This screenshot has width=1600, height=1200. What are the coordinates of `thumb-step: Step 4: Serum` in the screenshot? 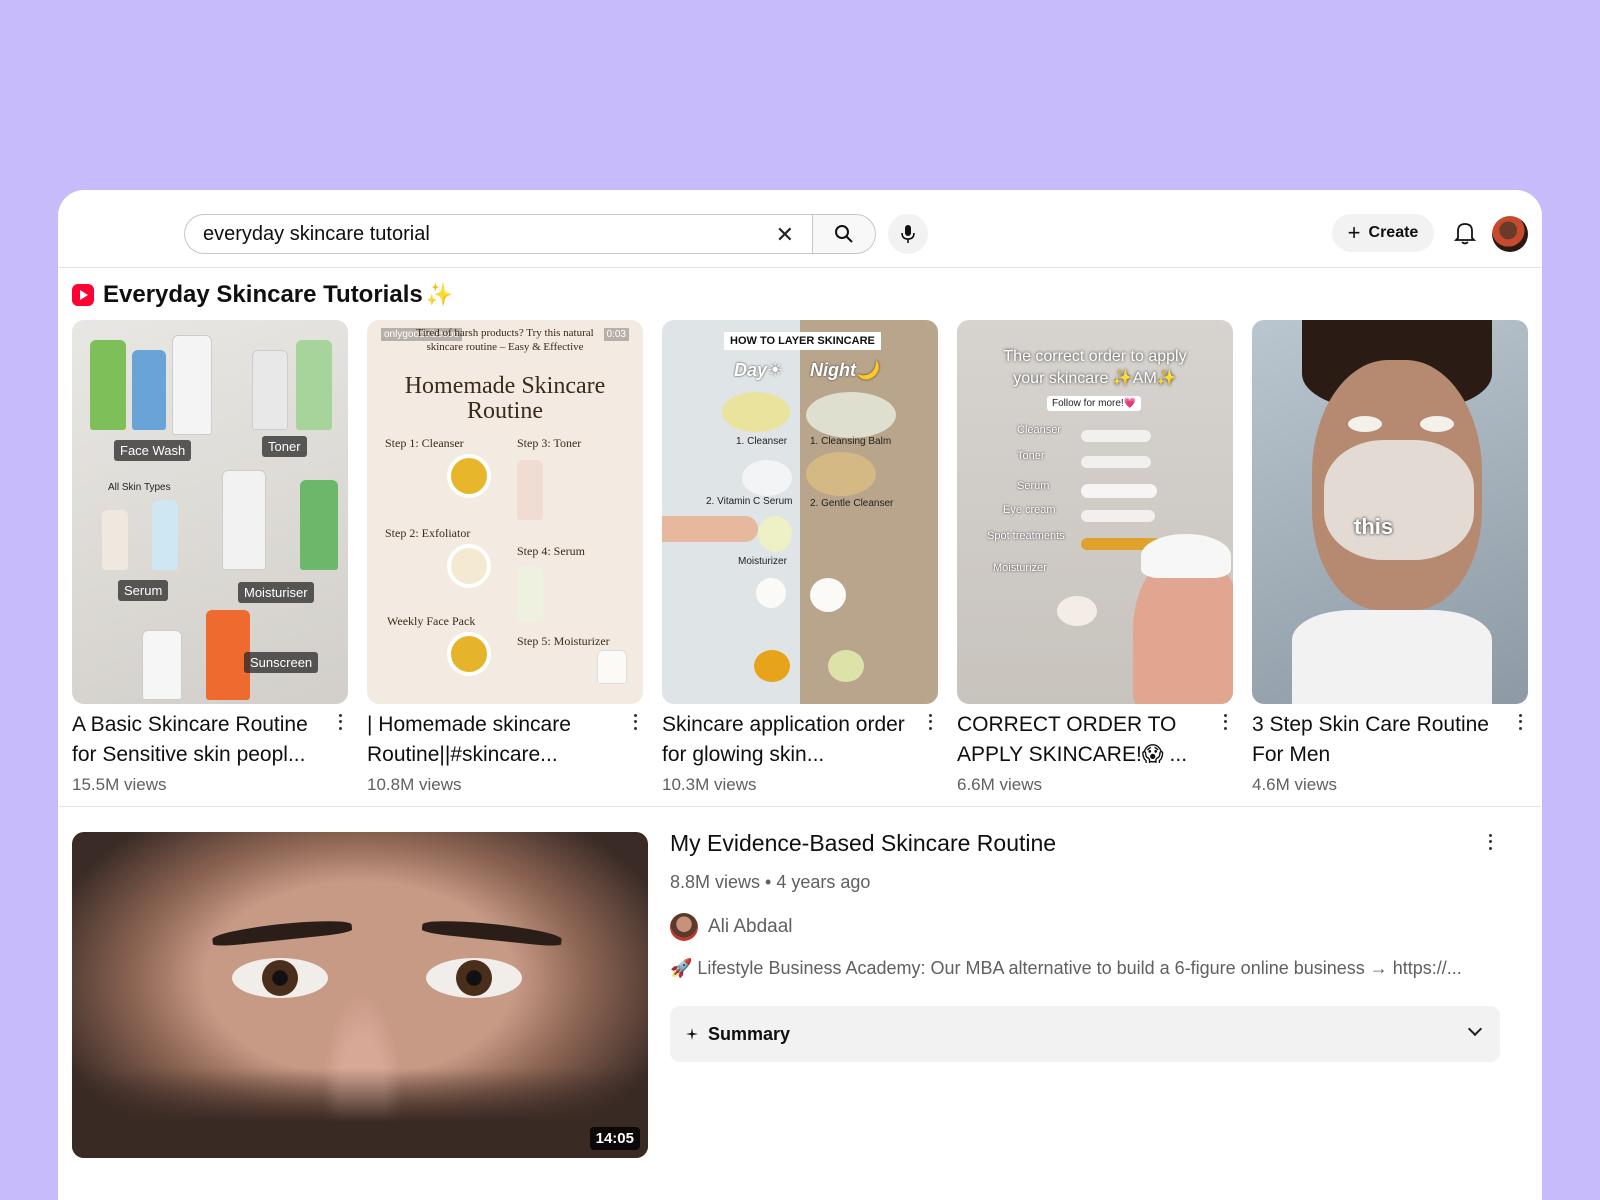 It's located at (551, 551).